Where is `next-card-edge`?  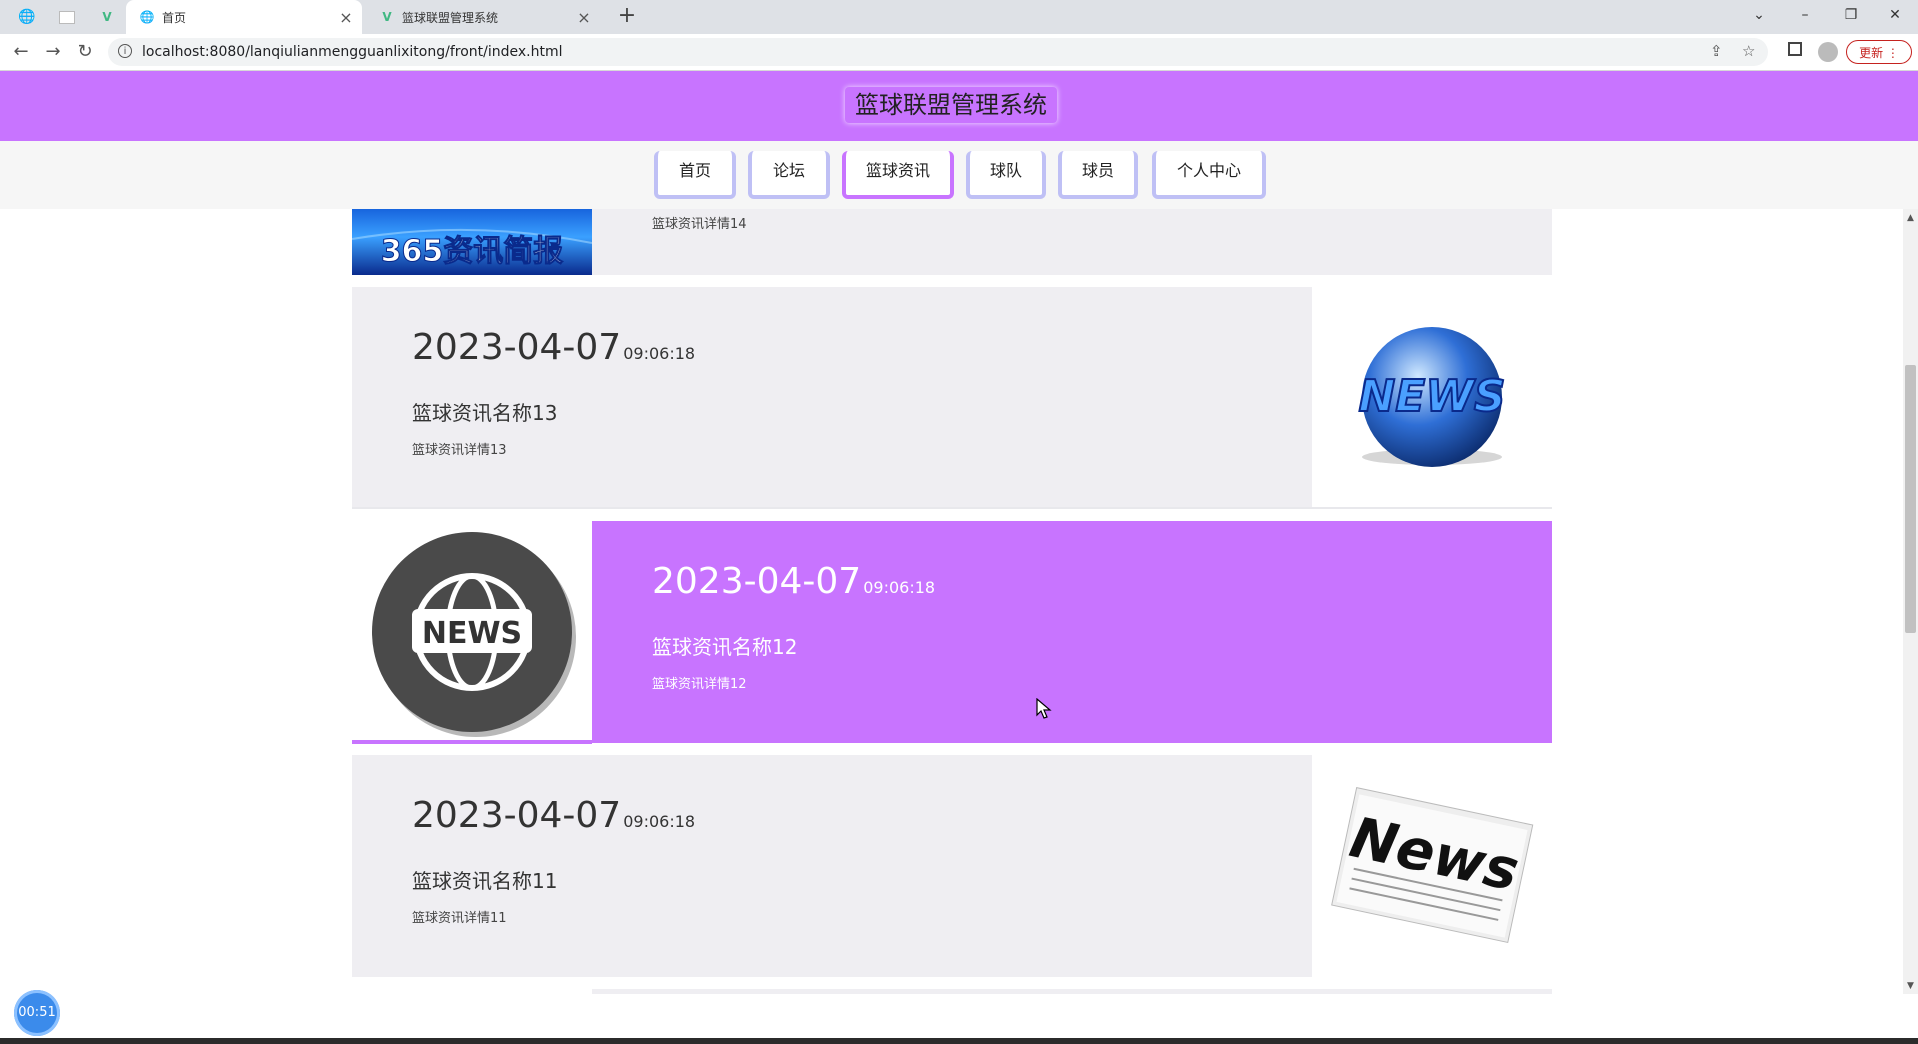
next-card-edge is located at coordinates (1072, 991).